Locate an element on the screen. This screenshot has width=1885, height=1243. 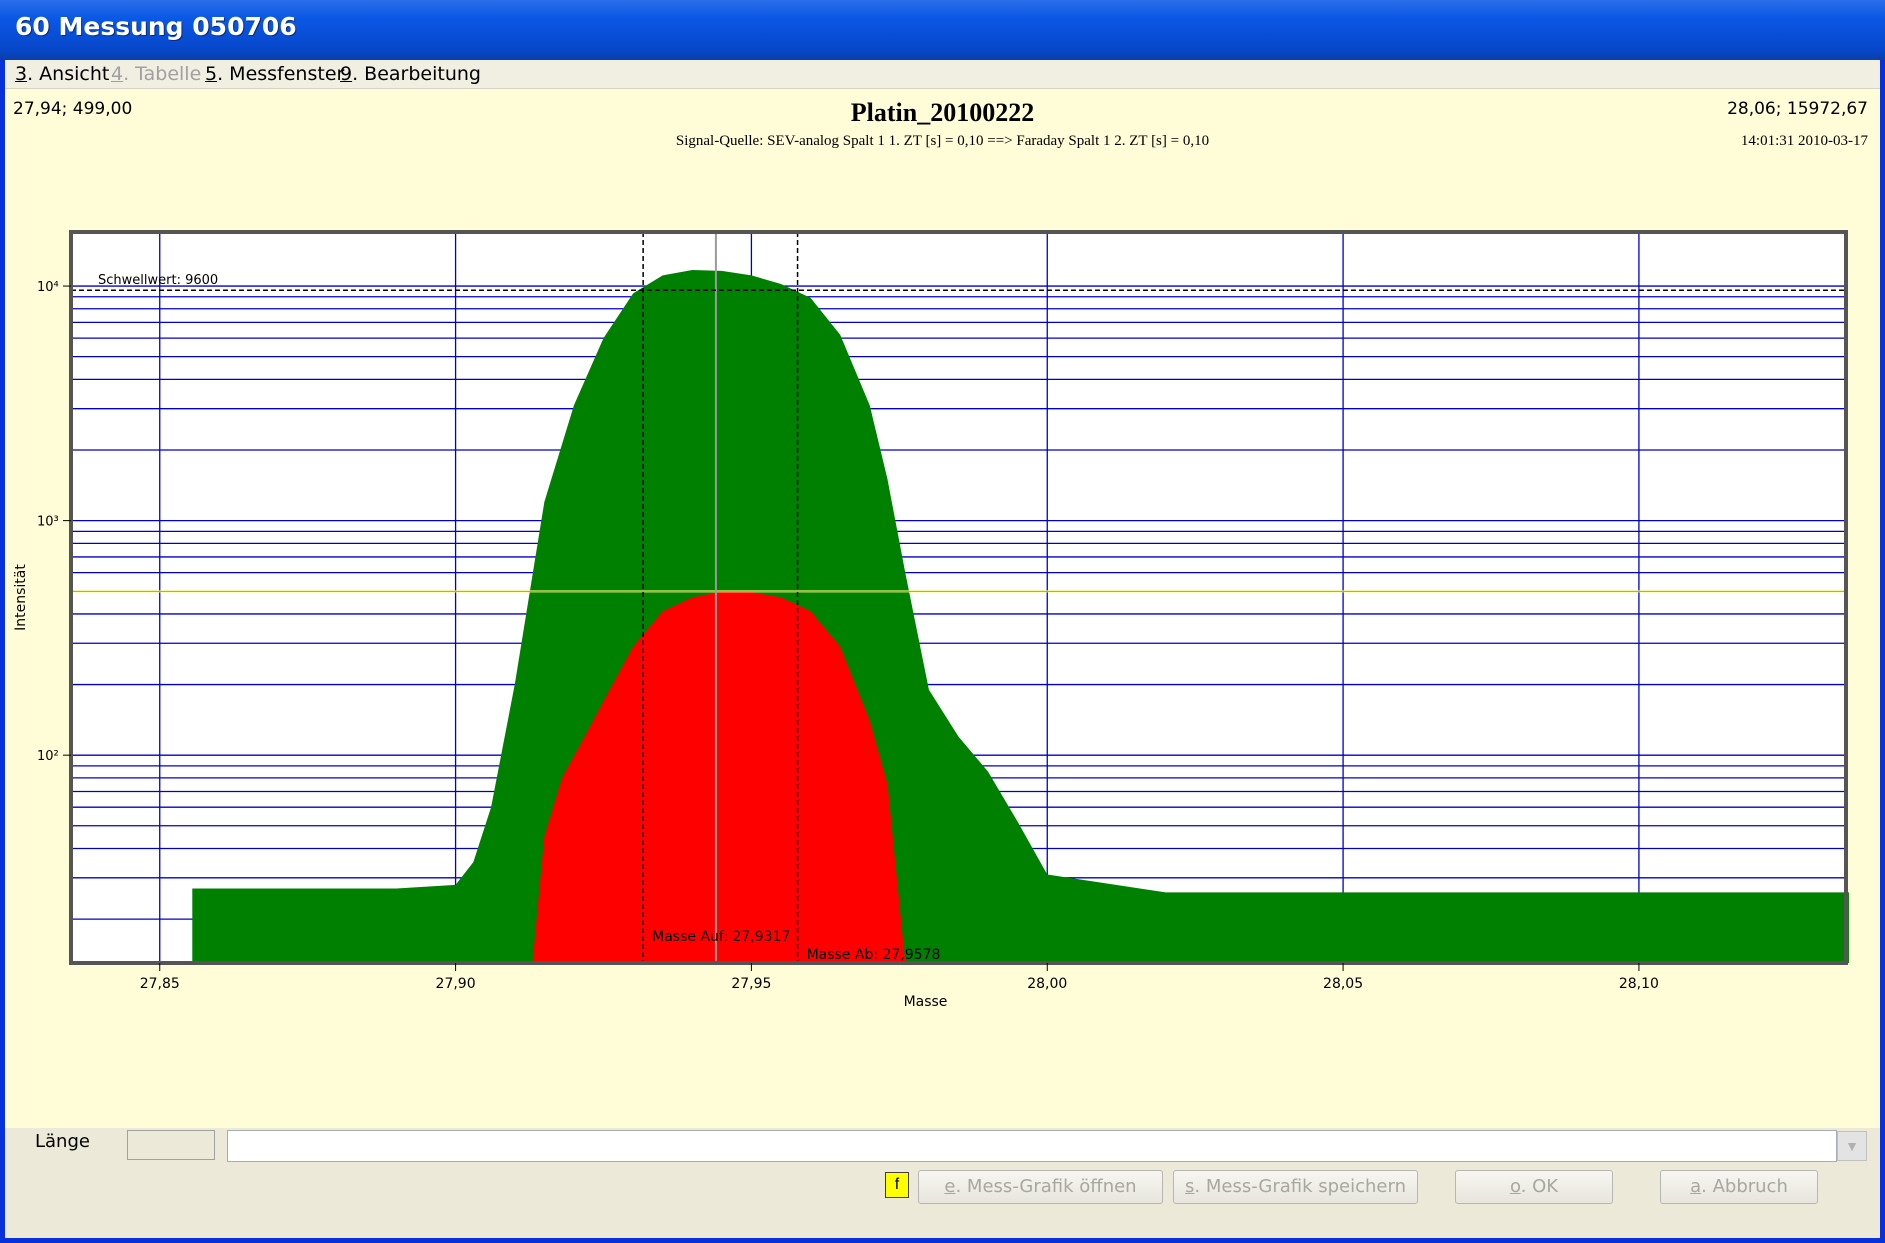
menu-ansicht: 3. Ansicht is located at coordinates (62, 74).